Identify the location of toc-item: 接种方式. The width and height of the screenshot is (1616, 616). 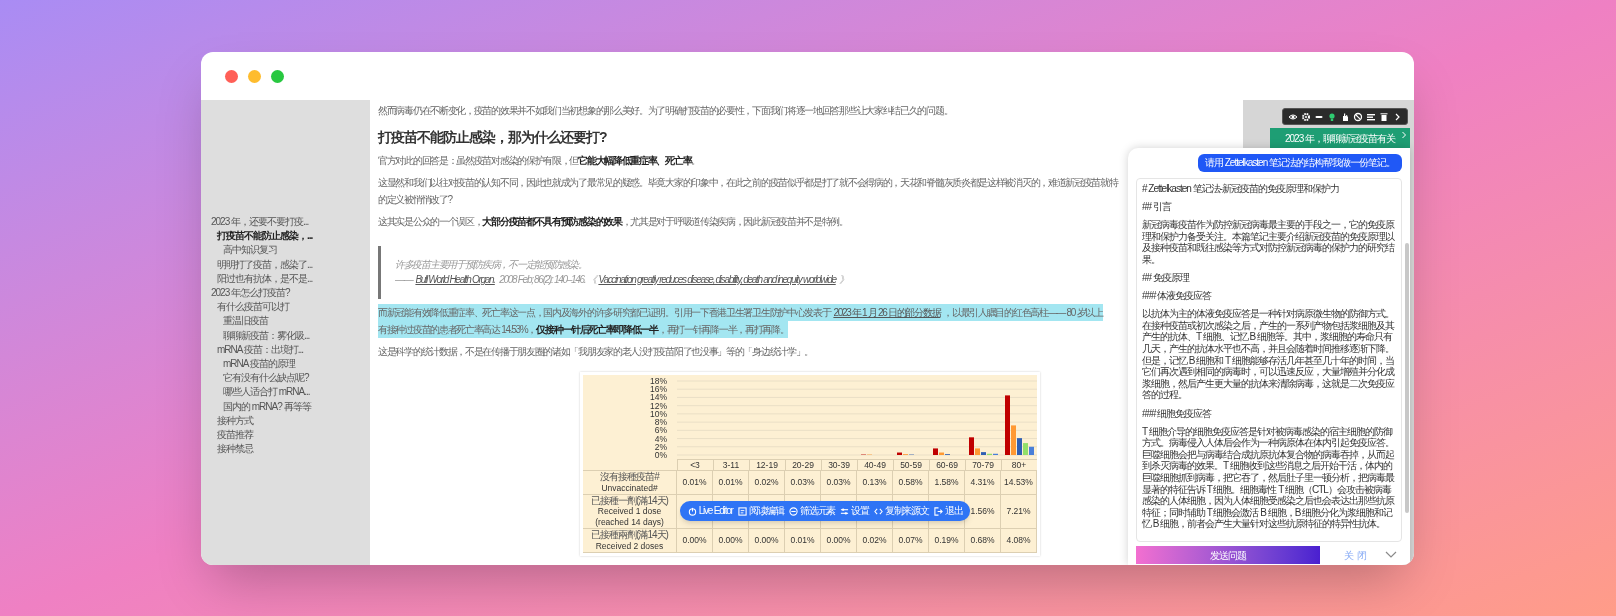
(235, 421).